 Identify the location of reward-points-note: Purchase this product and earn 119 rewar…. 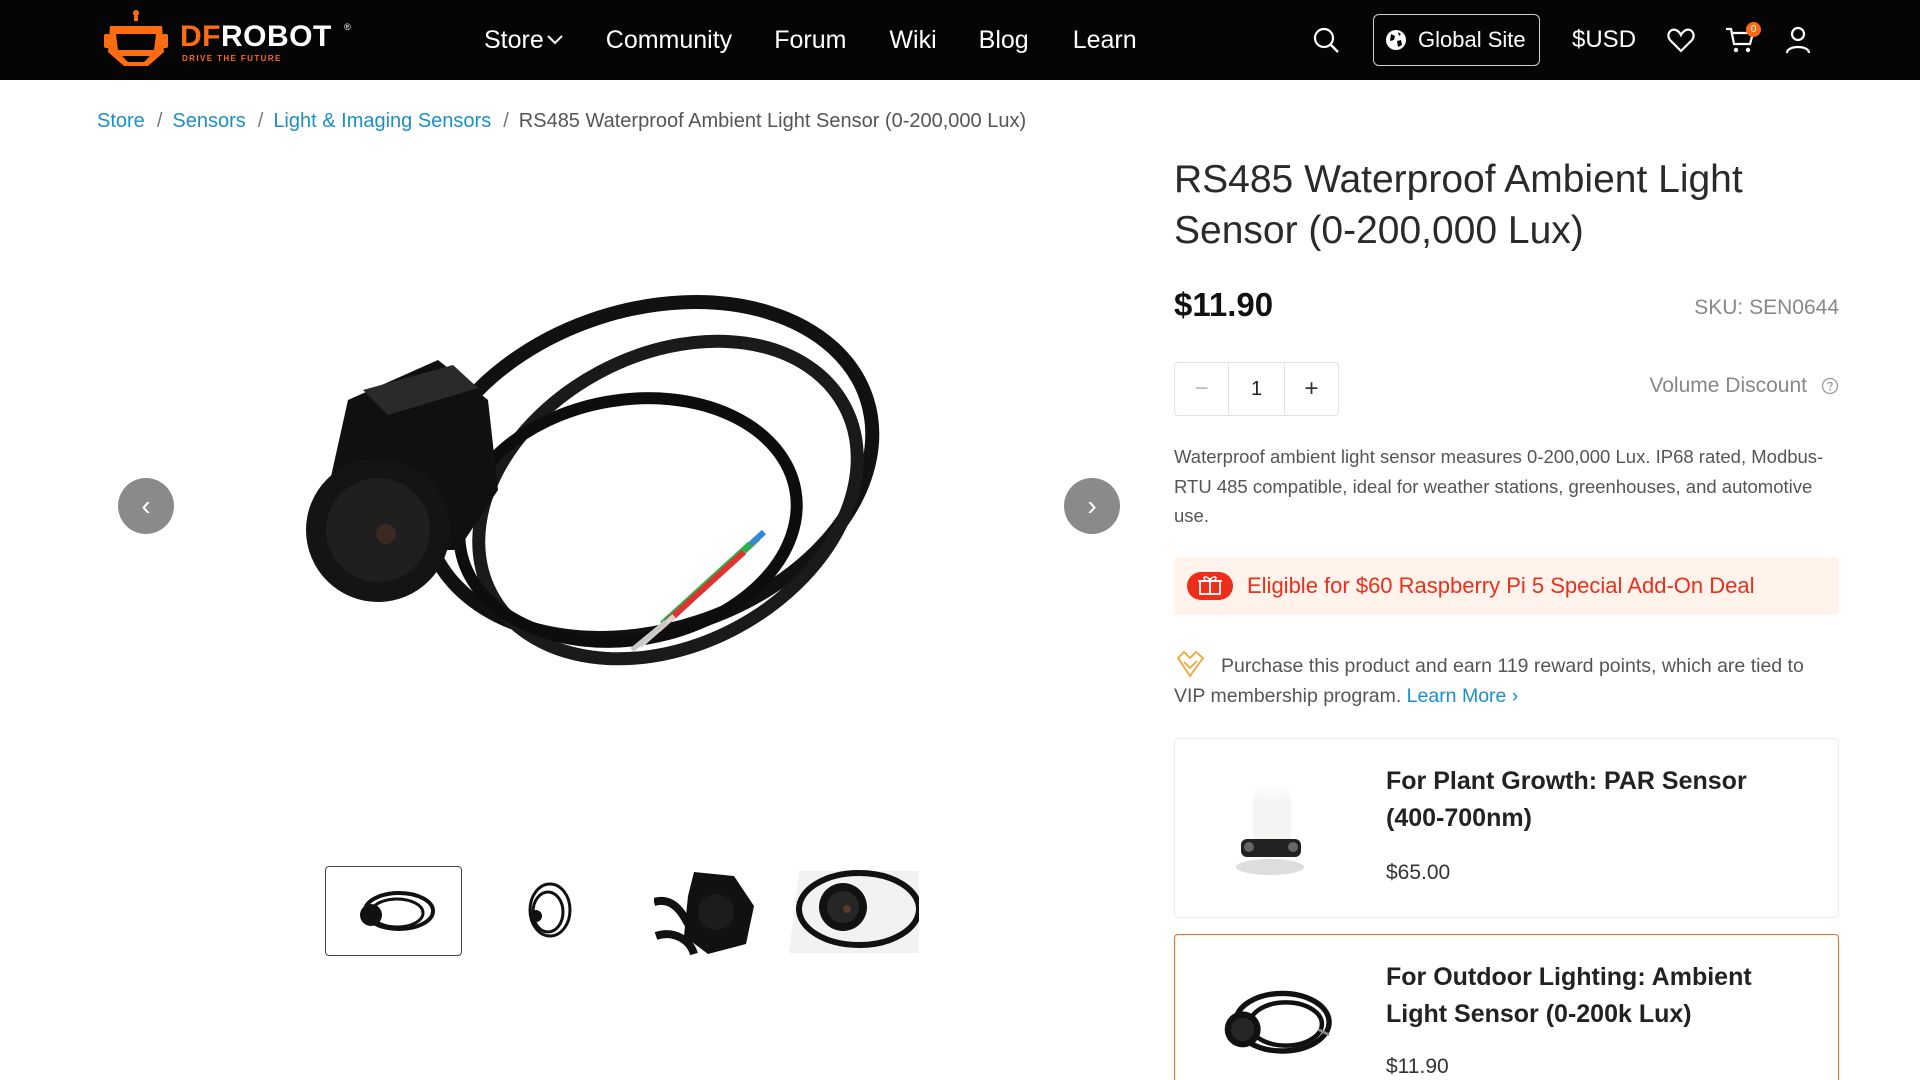
(1506, 680).